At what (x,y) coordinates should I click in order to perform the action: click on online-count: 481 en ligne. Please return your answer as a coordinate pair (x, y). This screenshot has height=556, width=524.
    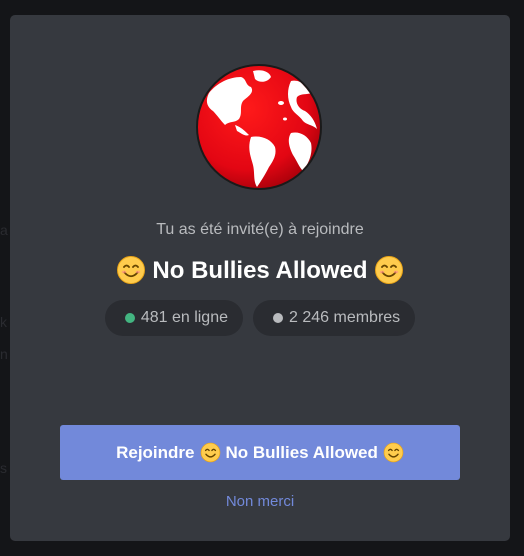
    Looking at the image, I should click on (184, 317).